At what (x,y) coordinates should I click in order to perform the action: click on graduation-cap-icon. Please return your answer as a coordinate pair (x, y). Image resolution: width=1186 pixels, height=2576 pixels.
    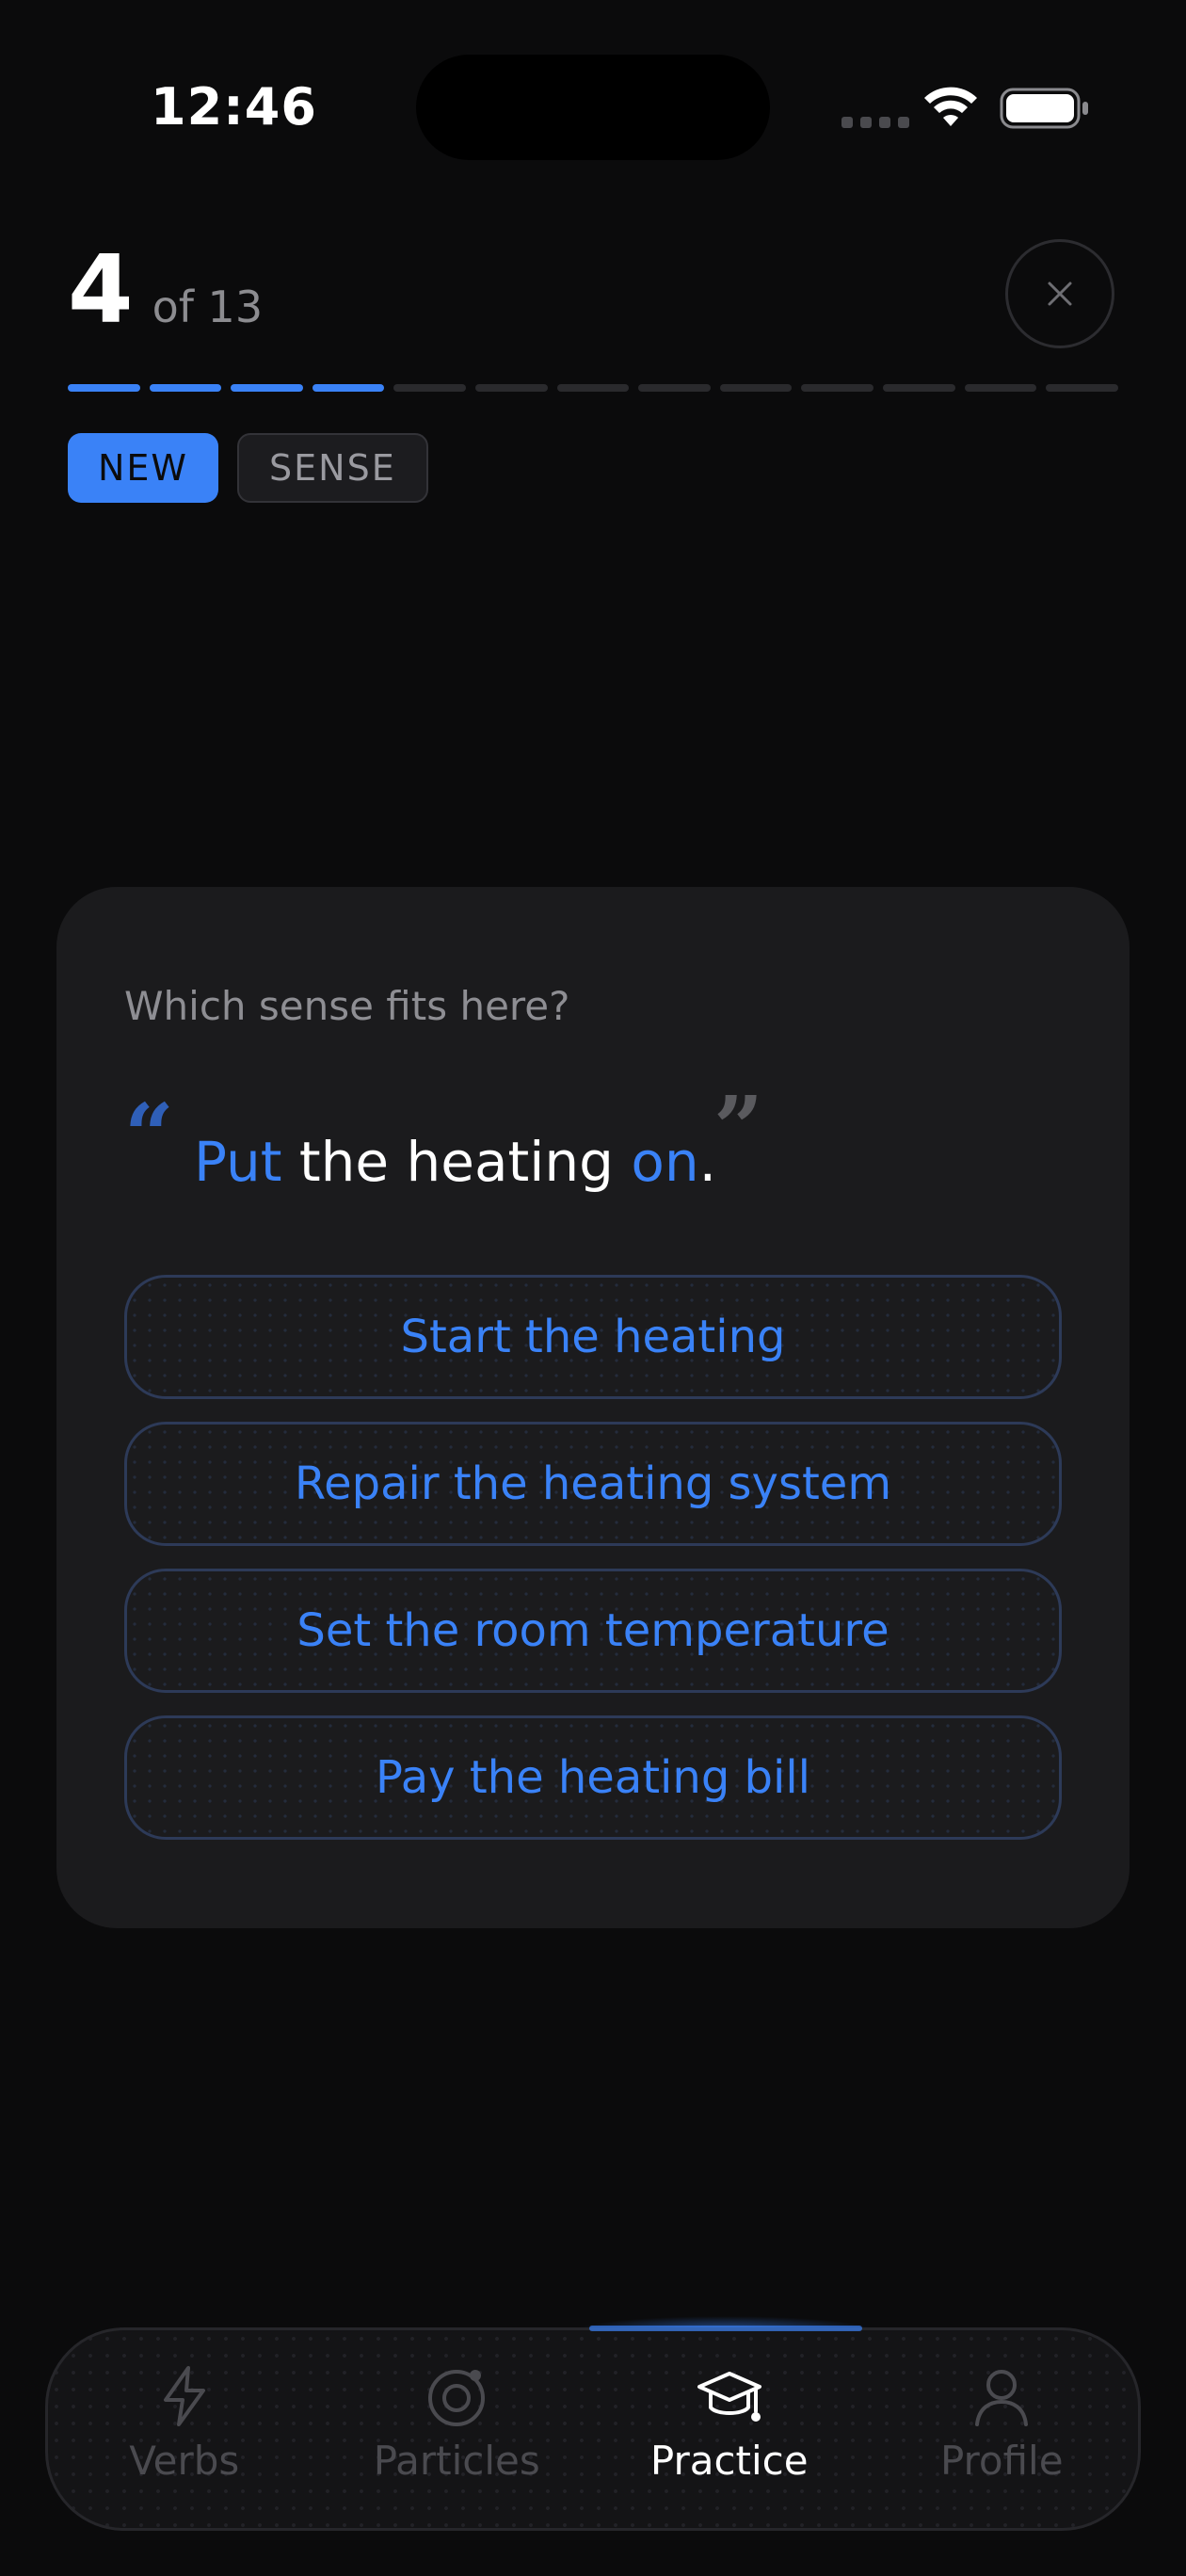
    Looking at the image, I should click on (729, 2397).